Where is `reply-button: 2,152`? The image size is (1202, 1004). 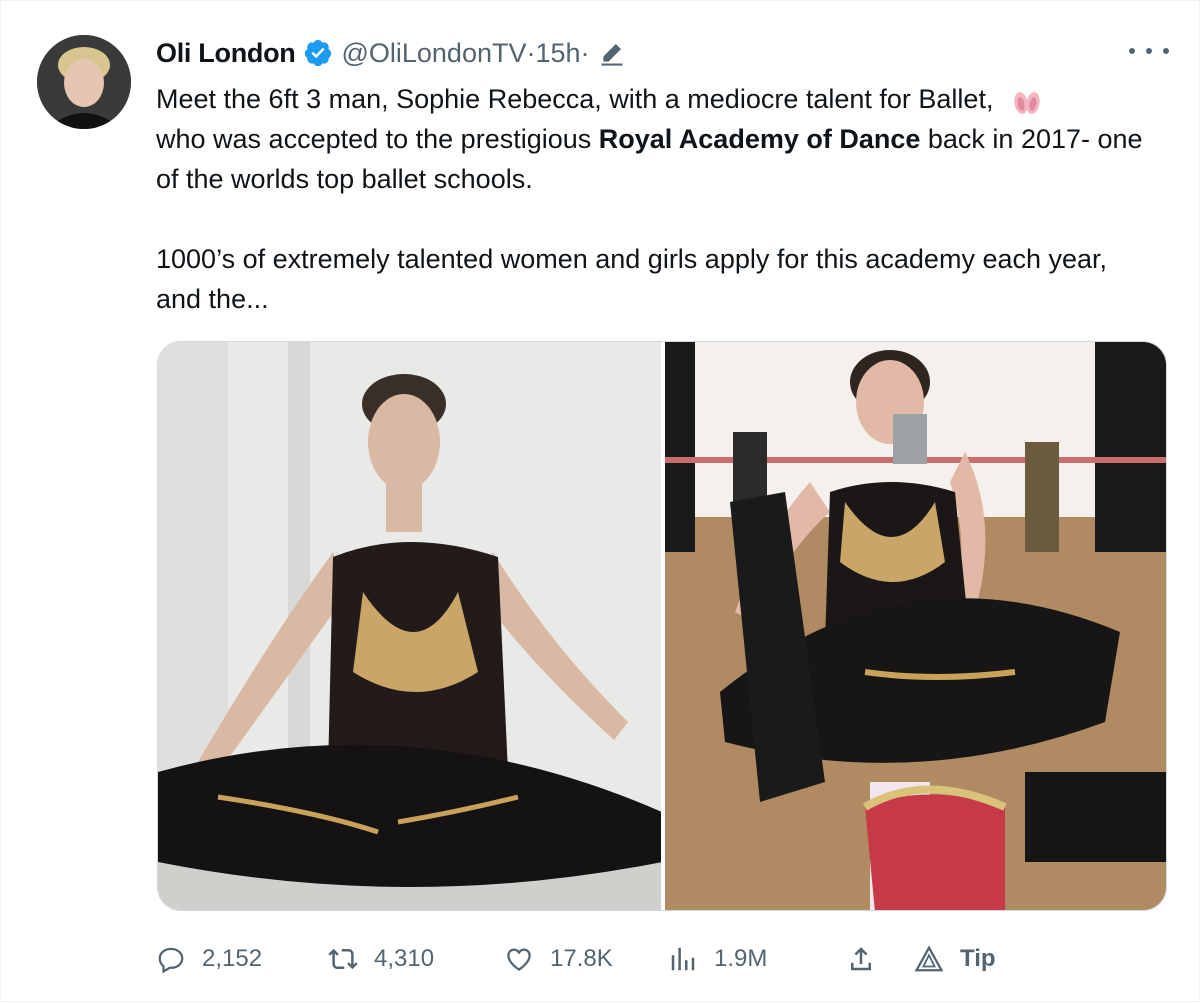
reply-button: 2,152 is located at coordinates (209, 959).